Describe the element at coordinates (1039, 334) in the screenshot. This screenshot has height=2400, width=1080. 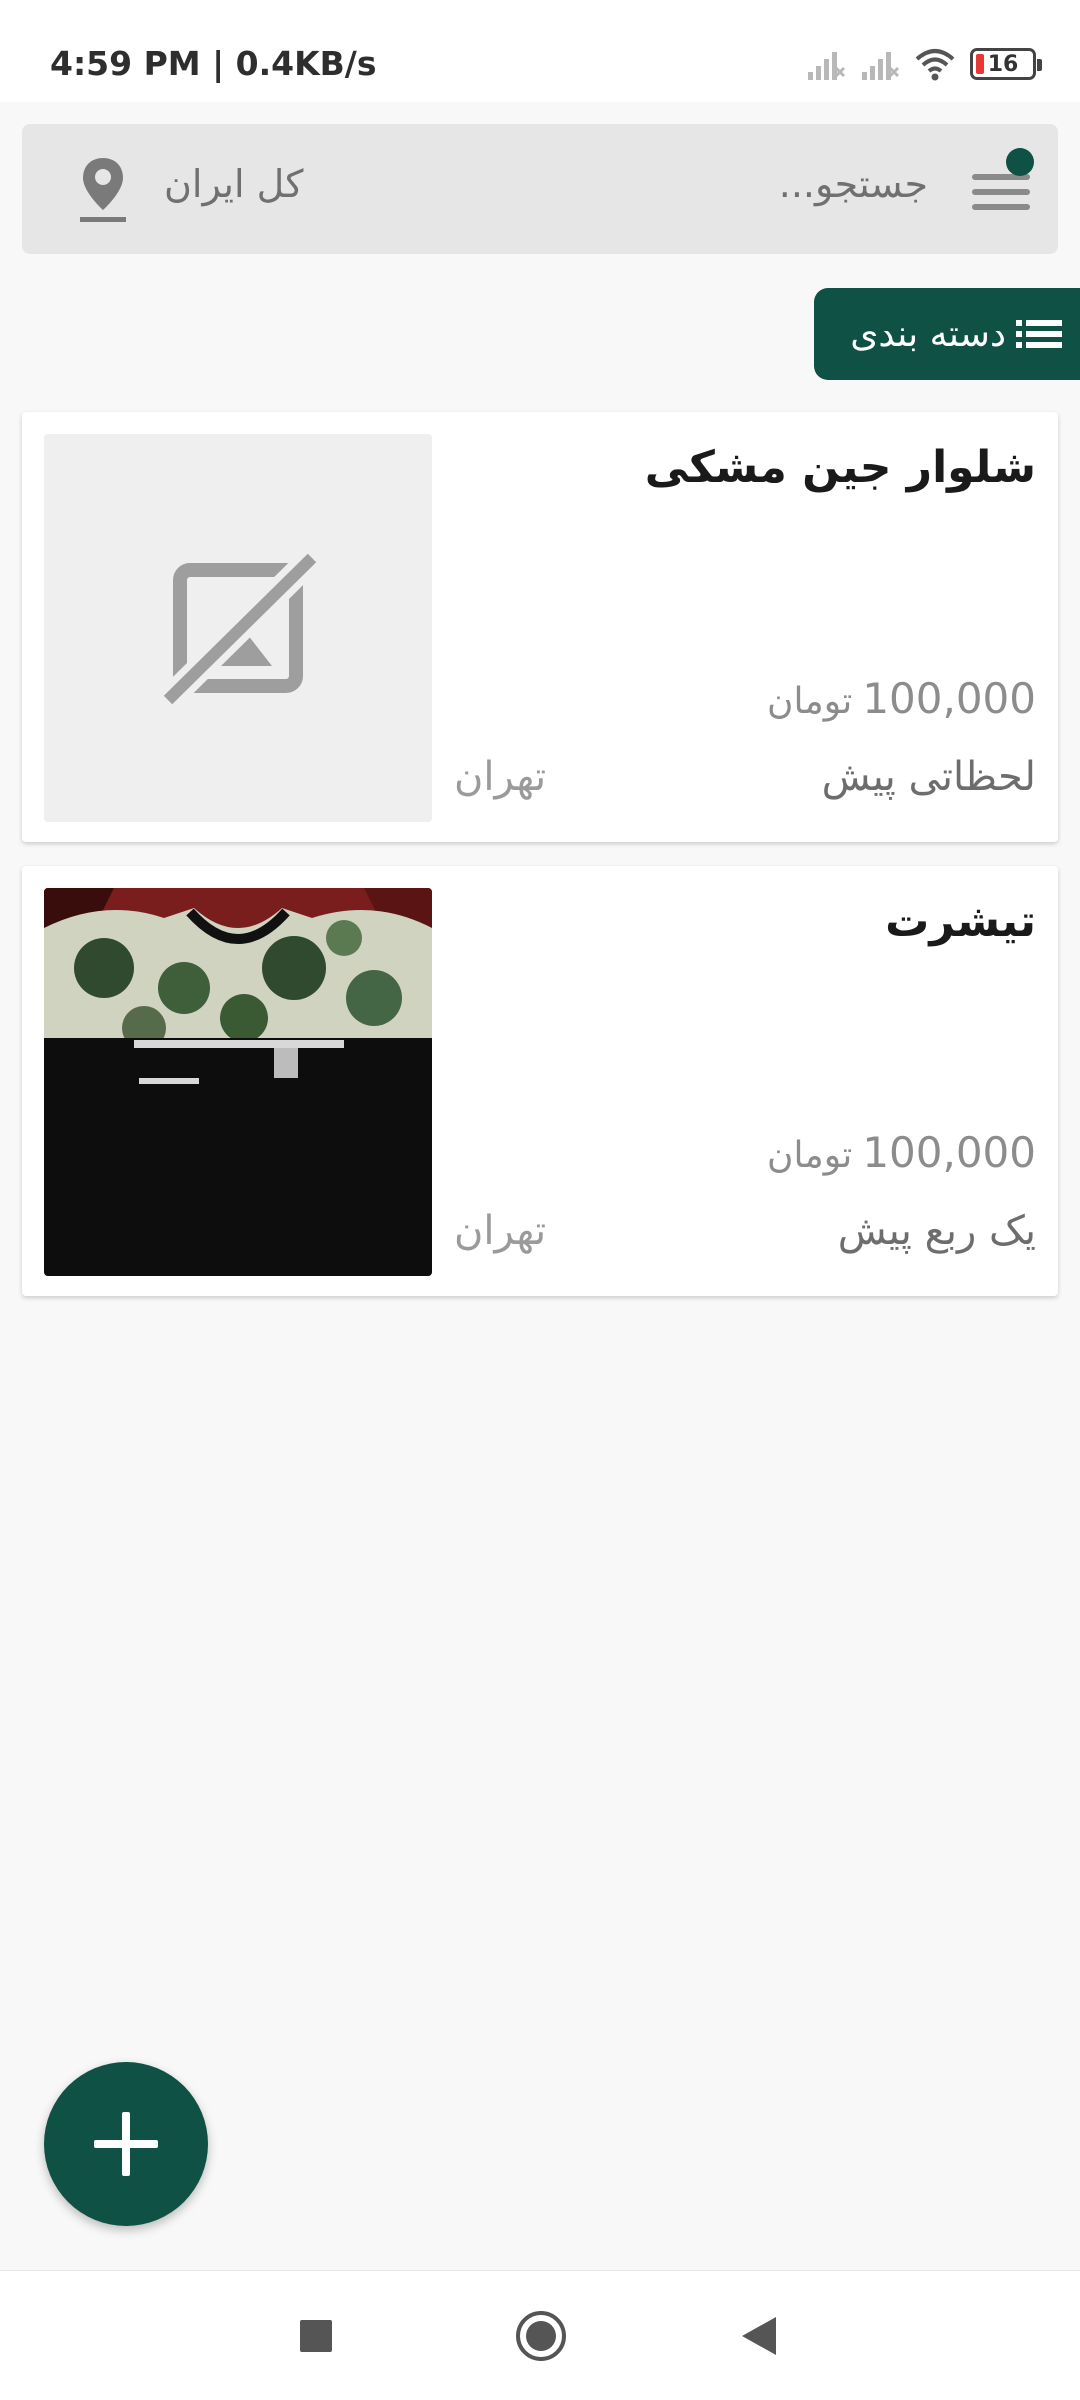
I see `list-icon` at that location.